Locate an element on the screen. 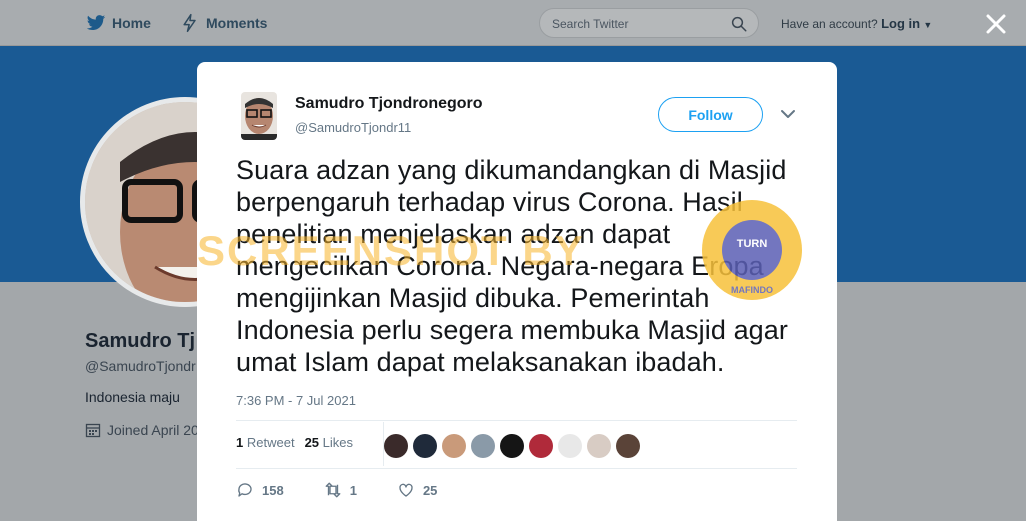 The width and height of the screenshot is (1026, 521). nav-home-label: Home is located at coordinates (131, 23).